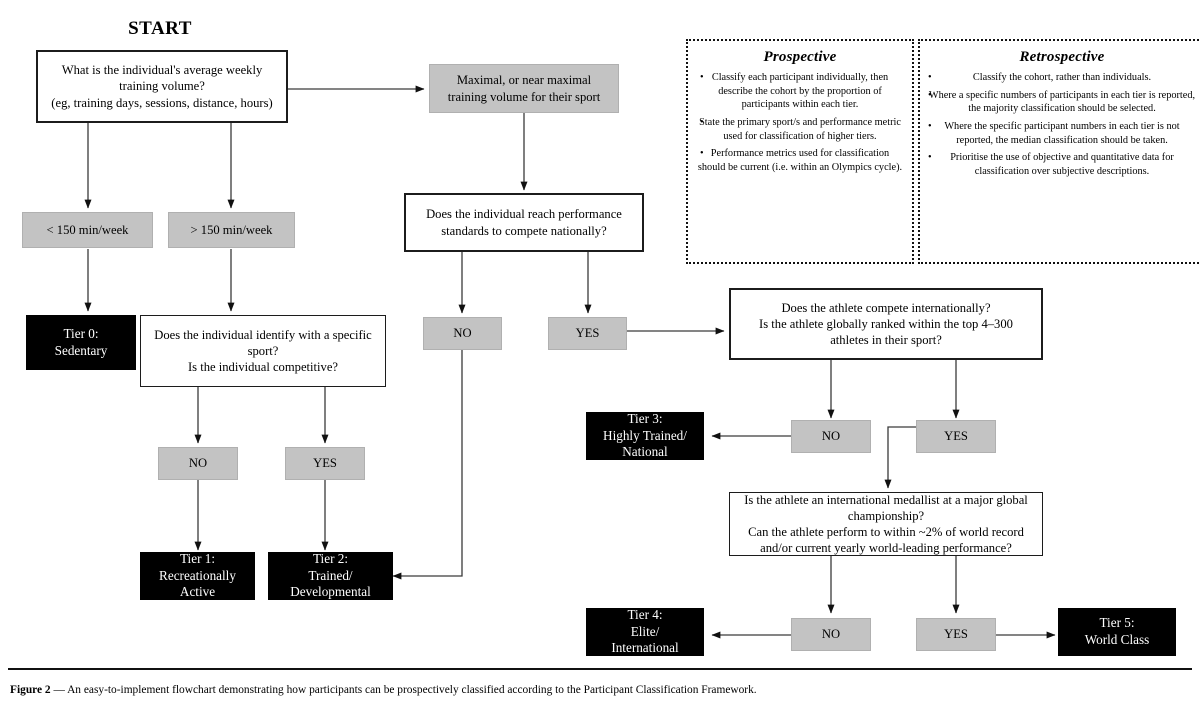 The image size is (1200, 707). Describe the element at coordinates (427, 465) in the screenshot. I see `arrow-national-no-to-tier2` at that location.